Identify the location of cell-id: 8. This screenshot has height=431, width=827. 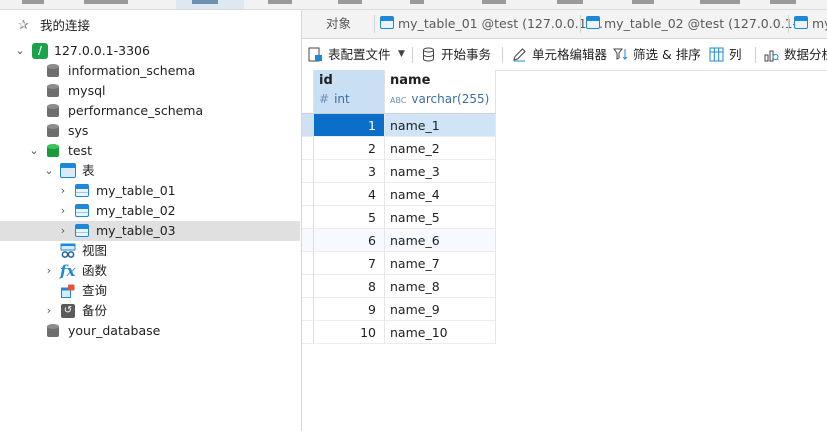
(349, 286).